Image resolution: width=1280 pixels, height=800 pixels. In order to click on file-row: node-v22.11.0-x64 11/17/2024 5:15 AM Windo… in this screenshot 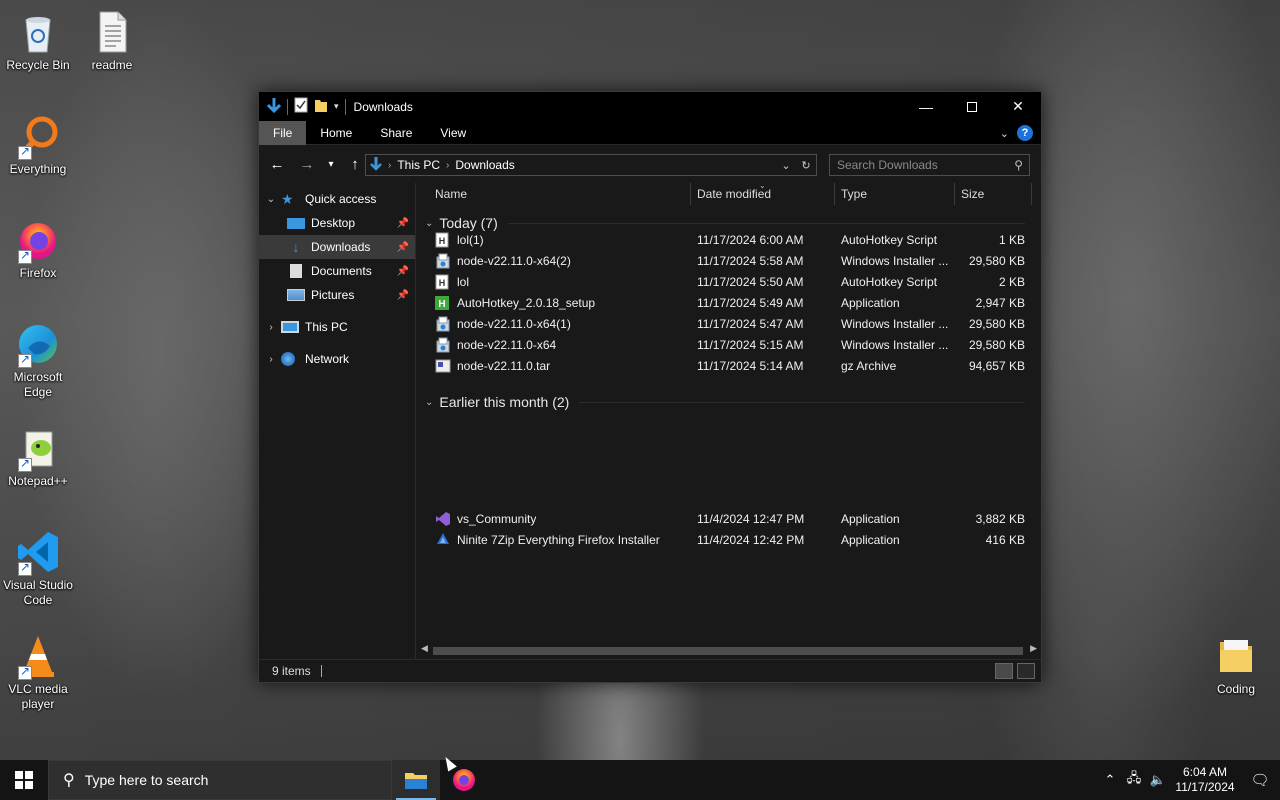, I will do `click(724, 345)`.